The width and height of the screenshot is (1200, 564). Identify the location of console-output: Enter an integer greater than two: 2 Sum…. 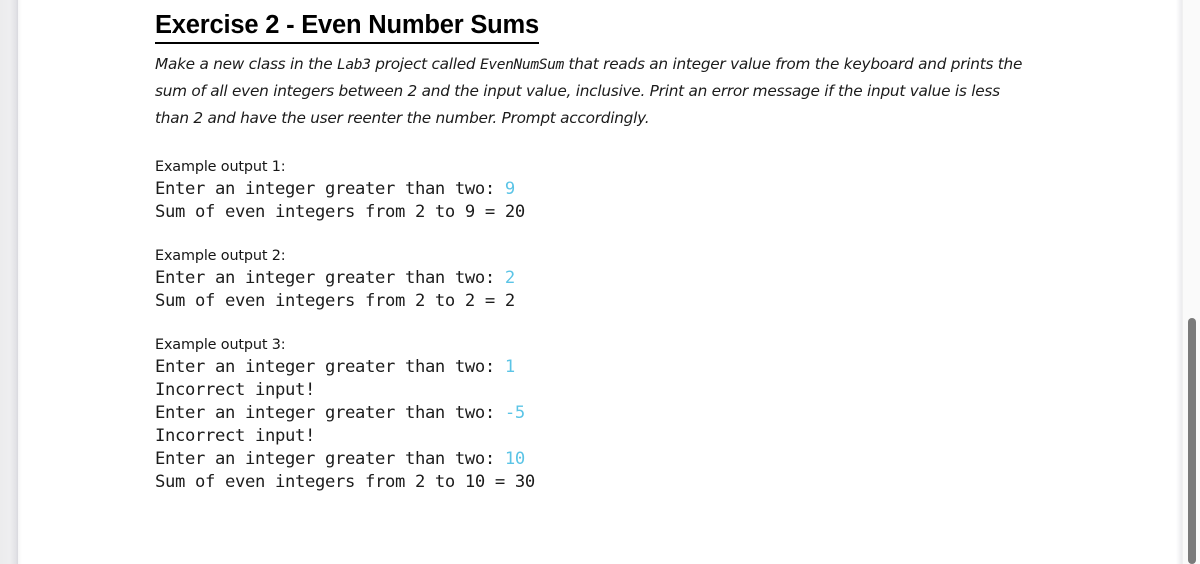
(660, 290).